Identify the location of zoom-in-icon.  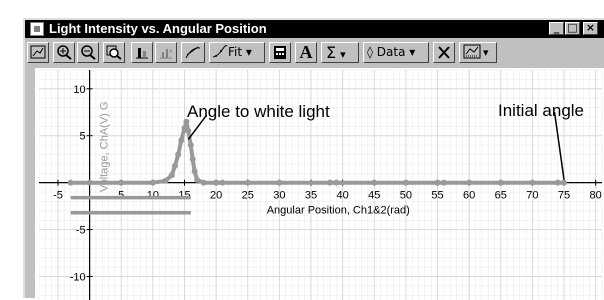
(64, 52).